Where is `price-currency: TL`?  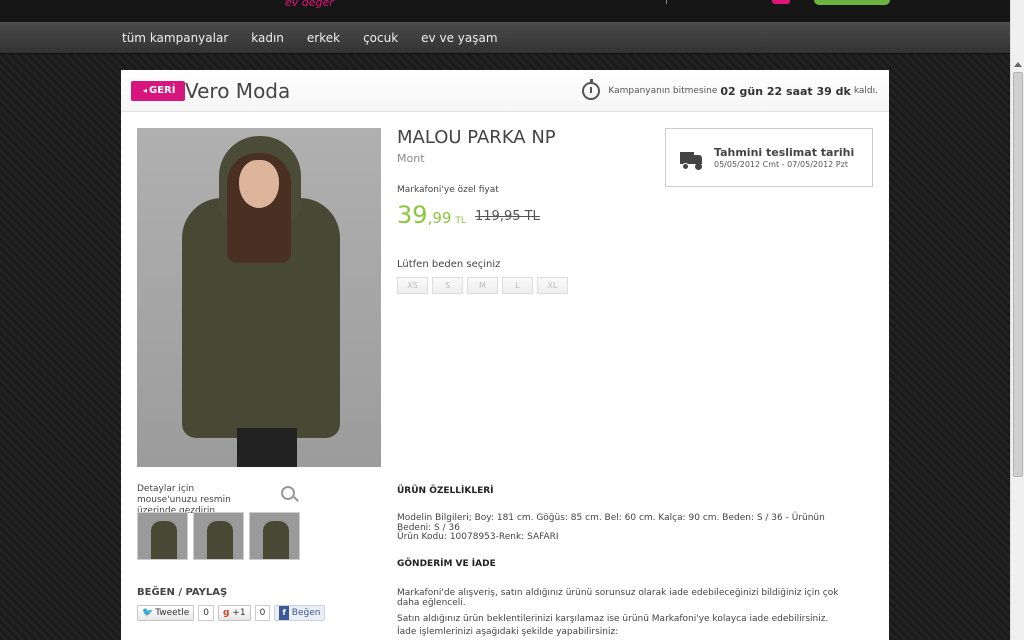
price-currency: TL is located at coordinates (460, 221).